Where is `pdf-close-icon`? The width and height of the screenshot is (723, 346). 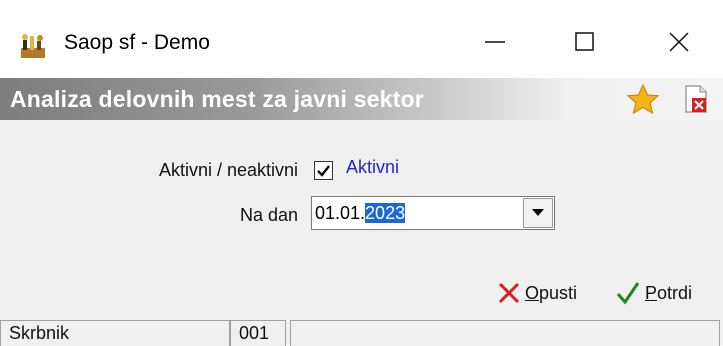 pdf-close-icon is located at coordinates (696, 99).